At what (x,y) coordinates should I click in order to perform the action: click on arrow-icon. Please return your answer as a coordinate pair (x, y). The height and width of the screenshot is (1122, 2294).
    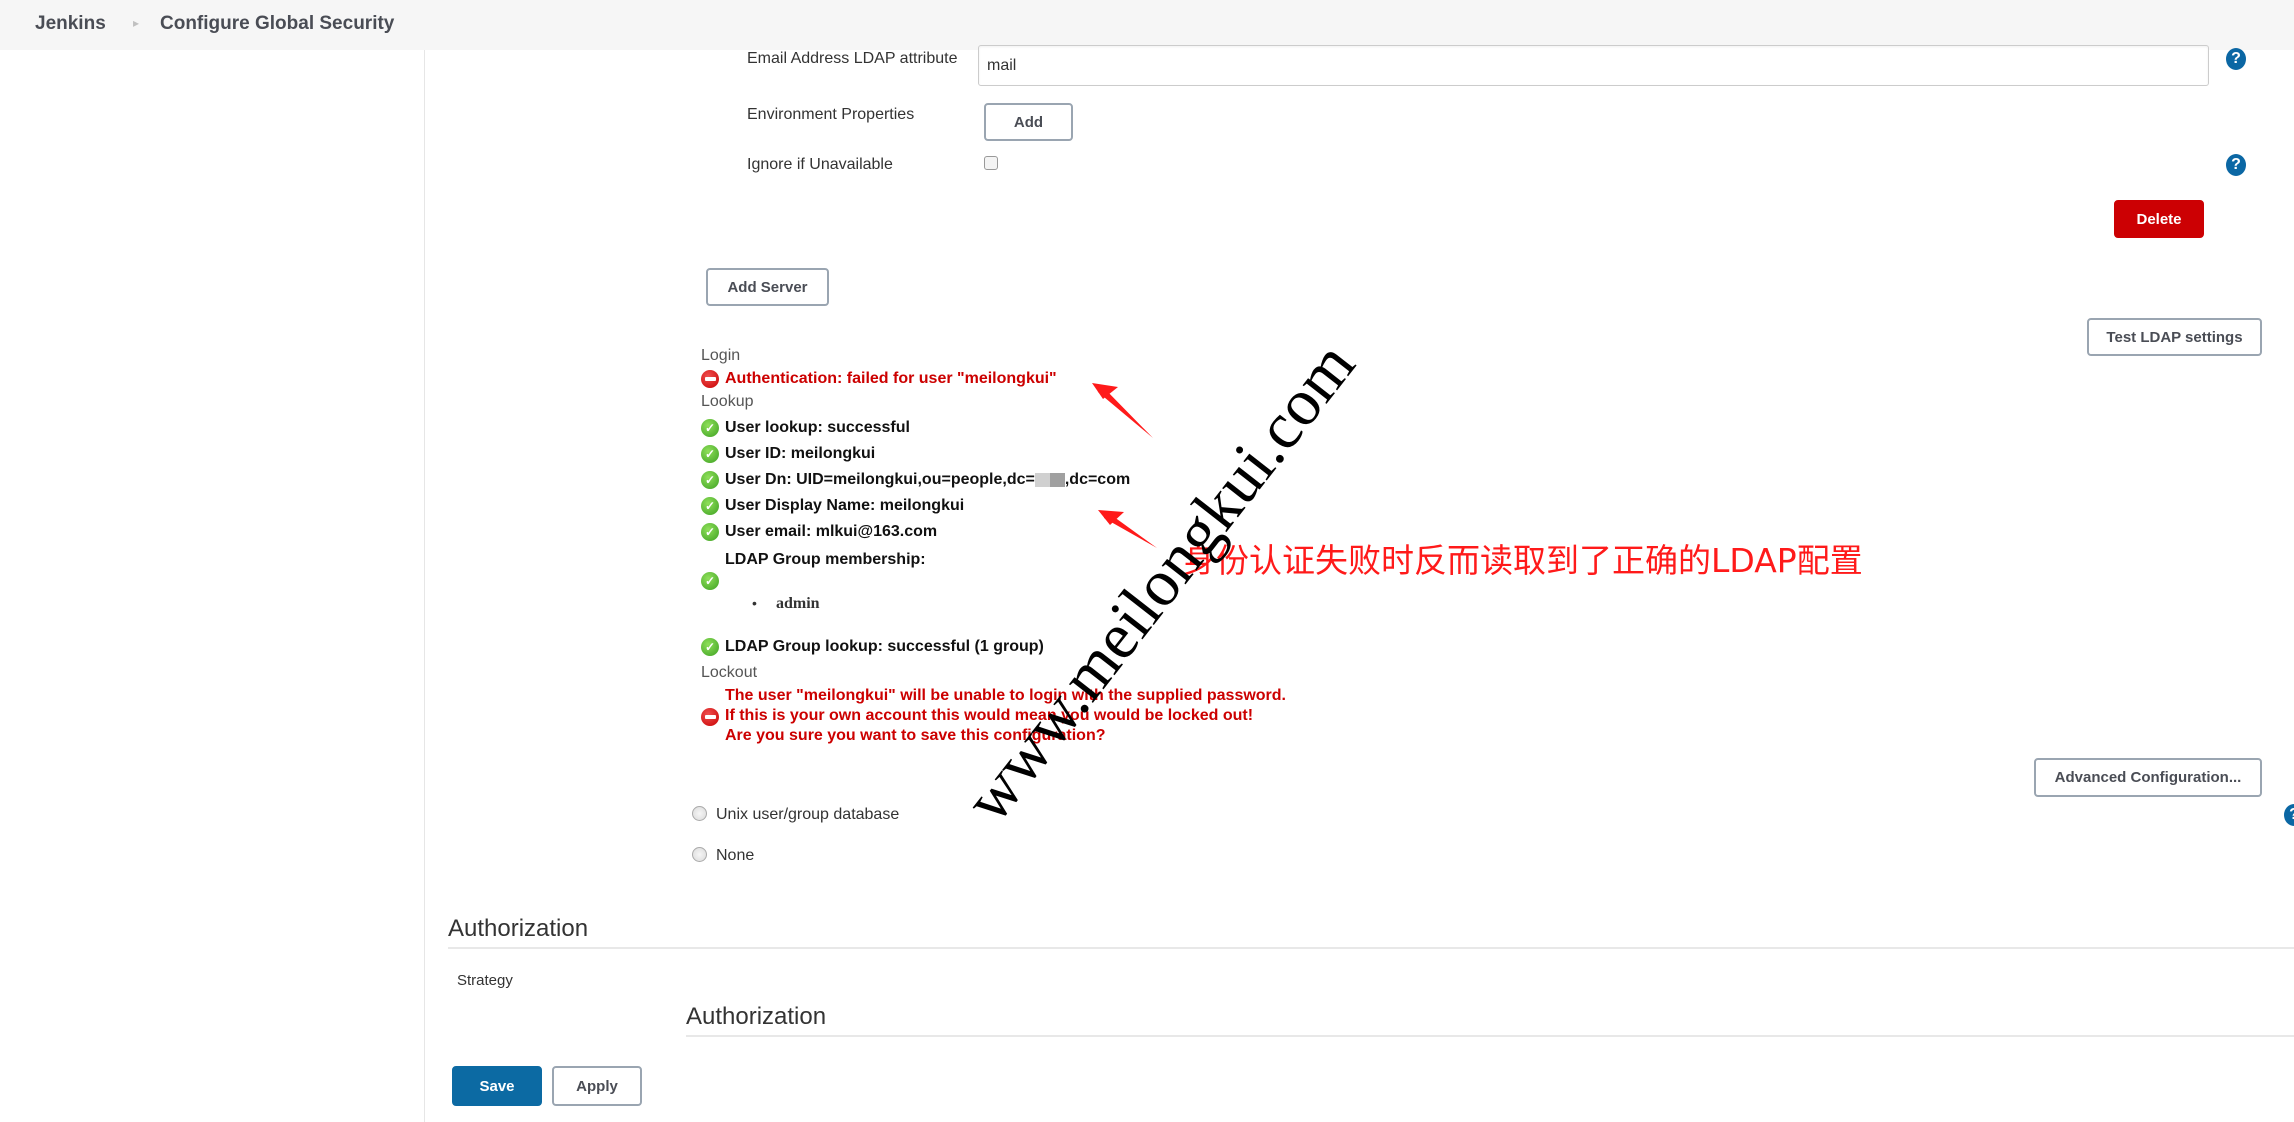
    Looking at the image, I should click on (1105, 391).